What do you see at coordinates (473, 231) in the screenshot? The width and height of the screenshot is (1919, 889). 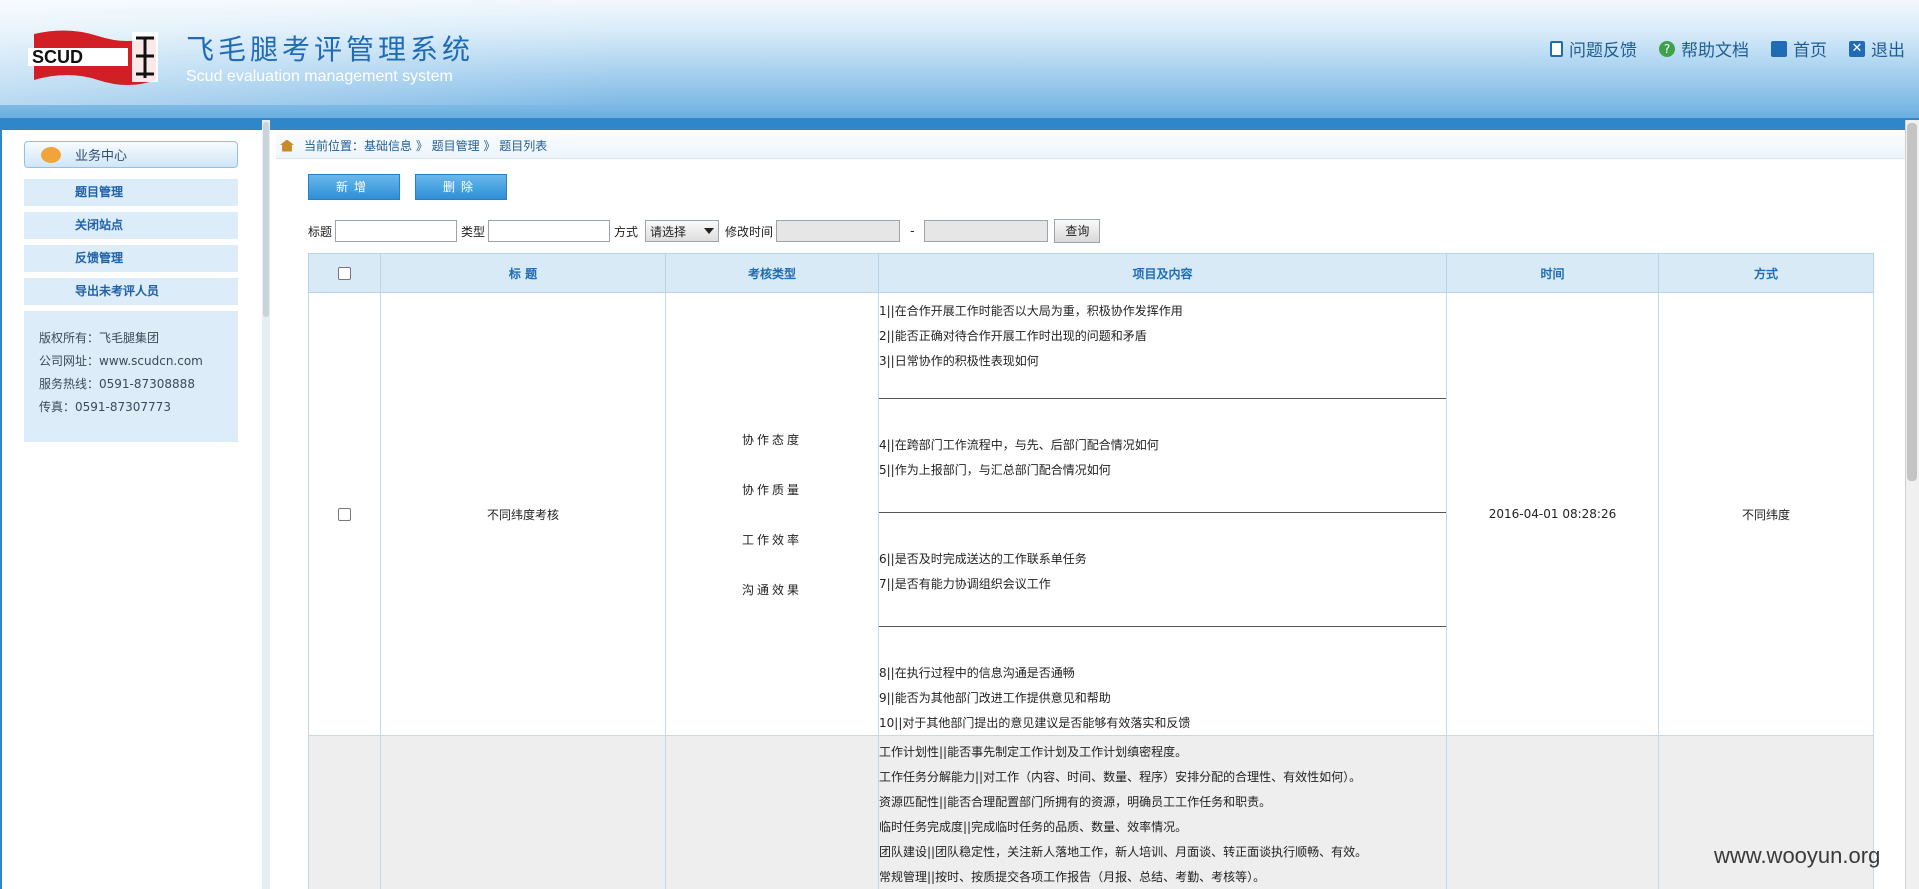 I see `type-filter-label: 类型` at bounding box center [473, 231].